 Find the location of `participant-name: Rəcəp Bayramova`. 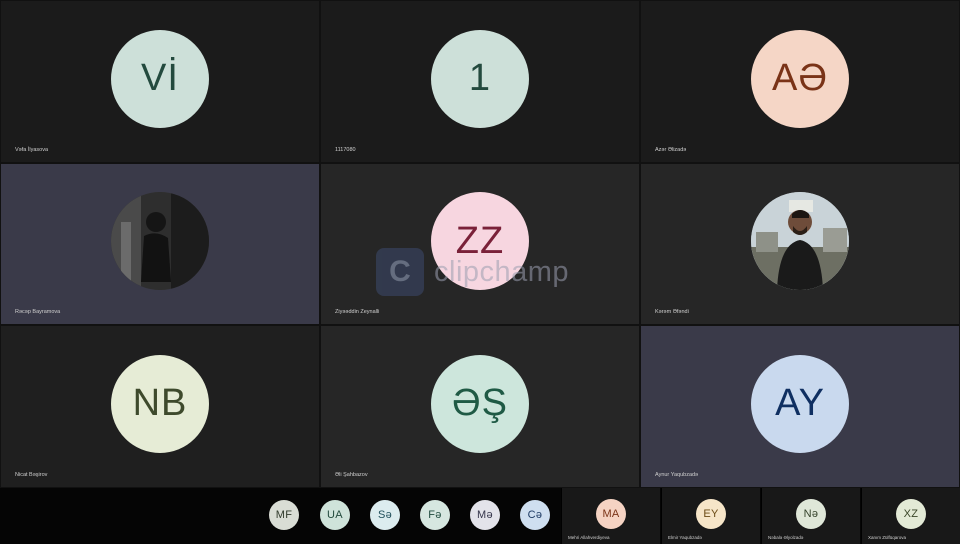

participant-name: Rəcəp Bayramova is located at coordinates (38, 312).